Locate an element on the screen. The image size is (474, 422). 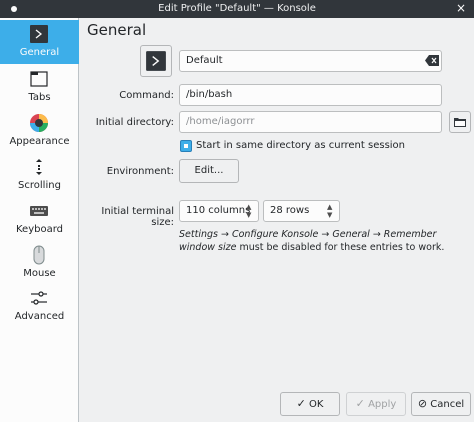
profile-name-input: Default is located at coordinates (310, 61).